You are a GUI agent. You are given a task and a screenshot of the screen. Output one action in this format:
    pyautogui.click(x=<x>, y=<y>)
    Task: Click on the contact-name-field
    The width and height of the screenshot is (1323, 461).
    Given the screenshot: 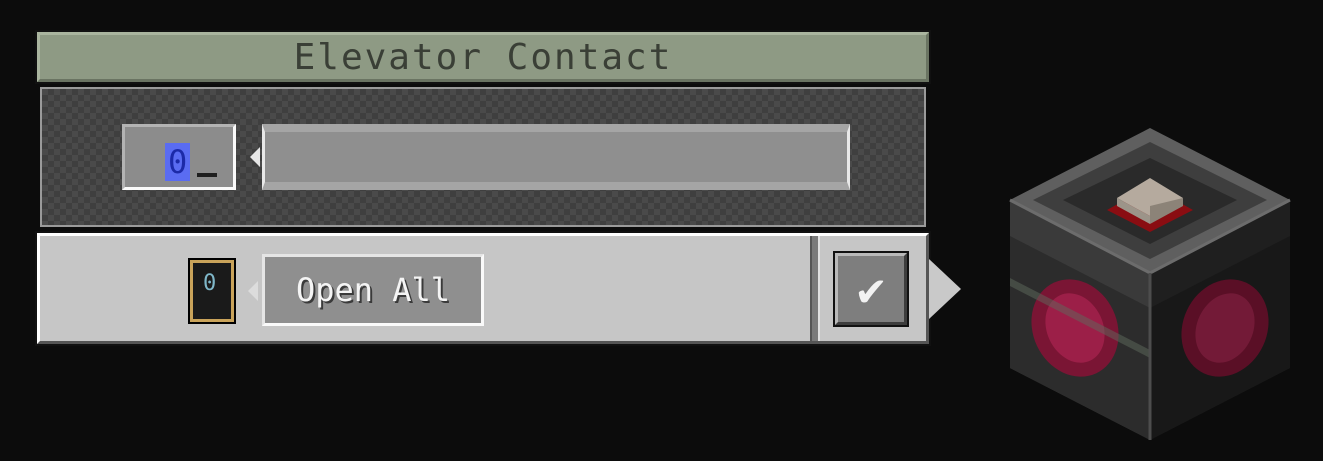 What is the action you would take?
    pyautogui.click(x=556, y=157)
    